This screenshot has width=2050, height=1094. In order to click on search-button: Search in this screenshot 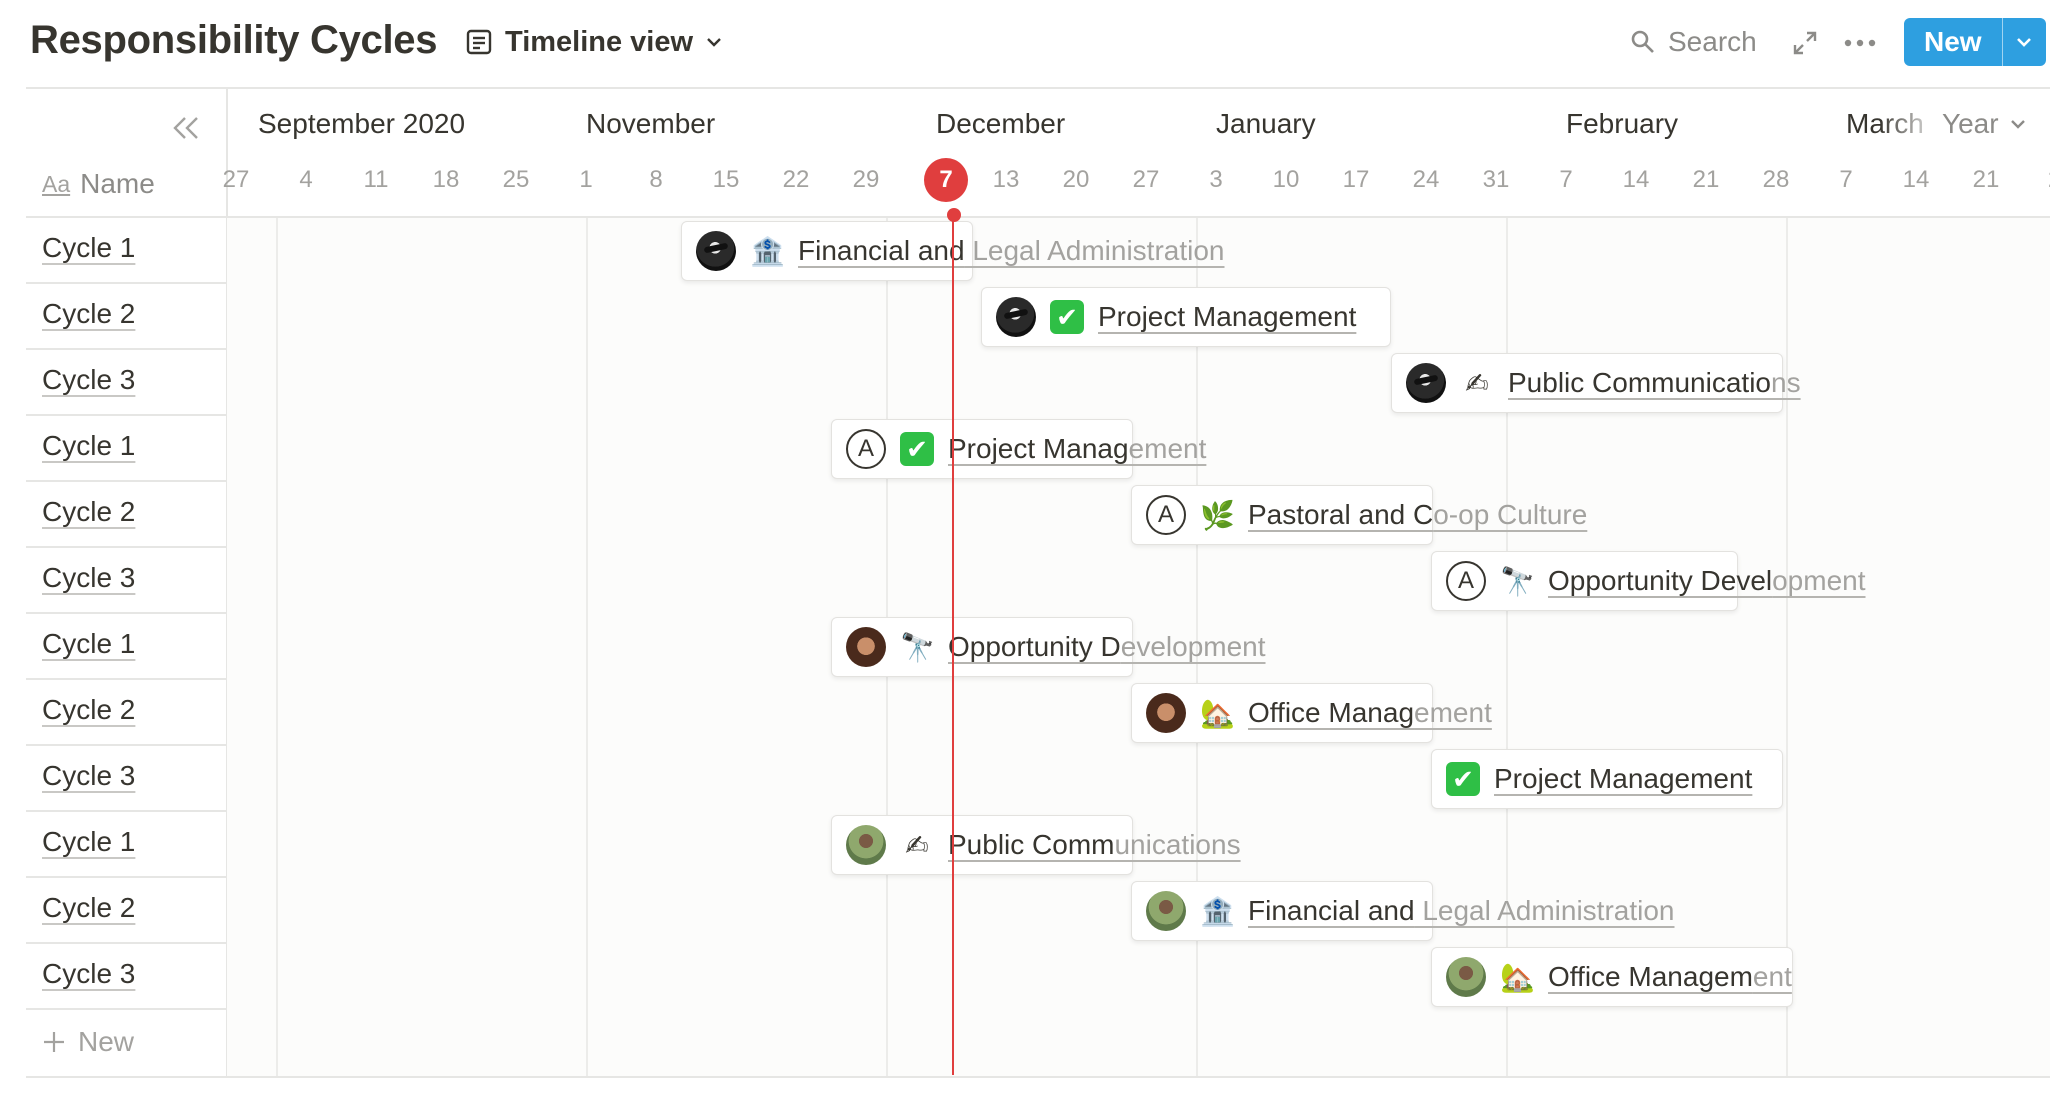, I will do `click(1693, 42)`.